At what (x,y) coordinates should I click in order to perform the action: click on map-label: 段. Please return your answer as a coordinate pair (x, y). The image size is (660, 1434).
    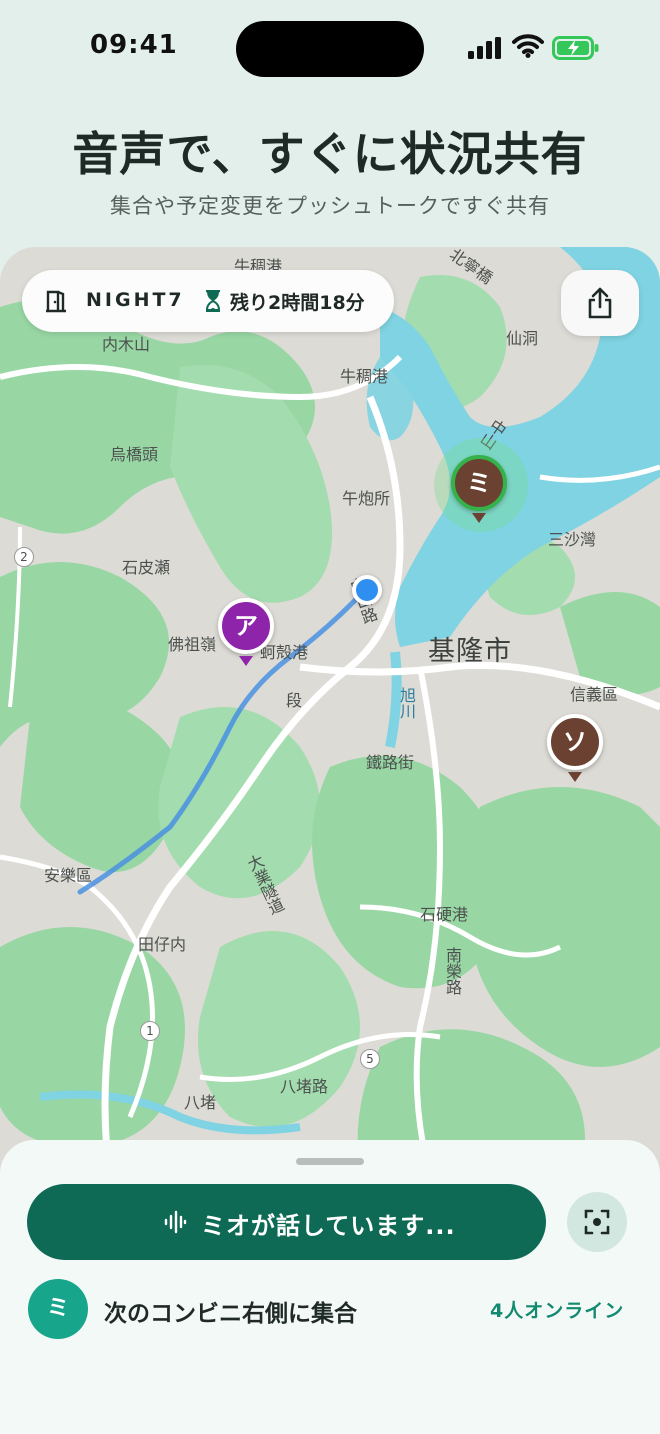
    Looking at the image, I should click on (294, 700).